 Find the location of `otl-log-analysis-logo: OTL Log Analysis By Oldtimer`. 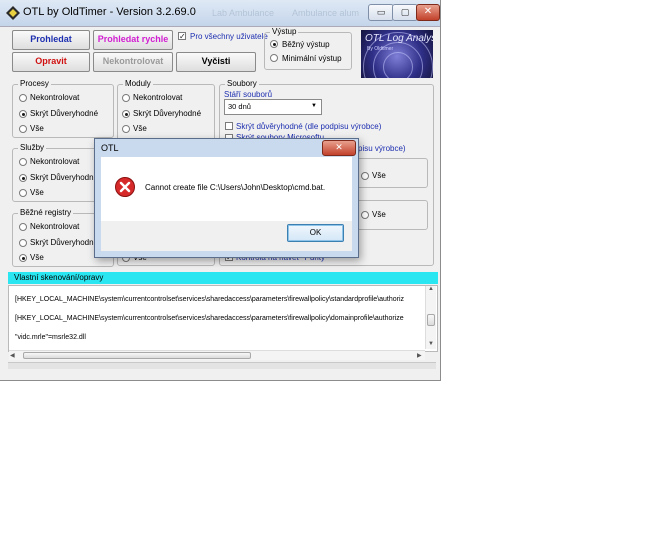

otl-log-analysis-logo: OTL Log Analysis By Oldtimer is located at coordinates (397, 54).